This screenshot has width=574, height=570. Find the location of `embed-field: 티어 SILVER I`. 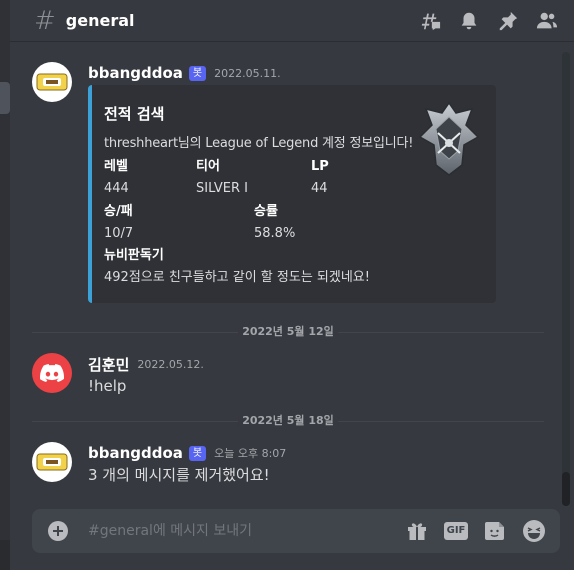

embed-field: 티어 SILVER I is located at coordinates (222, 178).